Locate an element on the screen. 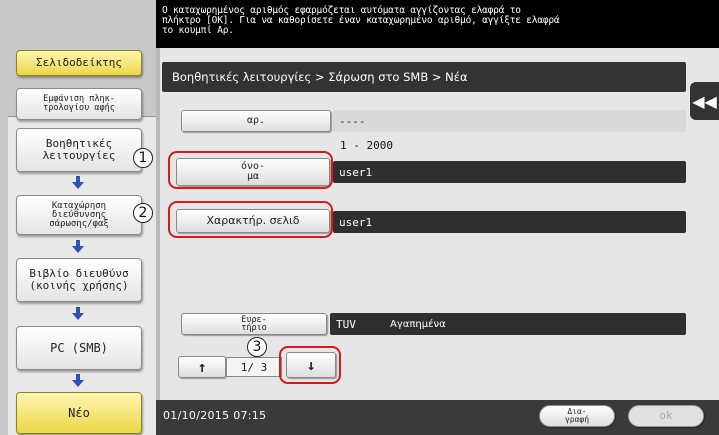 This screenshot has height=435, width=719. collapse-panel-icon: ◀◀ is located at coordinates (704, 101).